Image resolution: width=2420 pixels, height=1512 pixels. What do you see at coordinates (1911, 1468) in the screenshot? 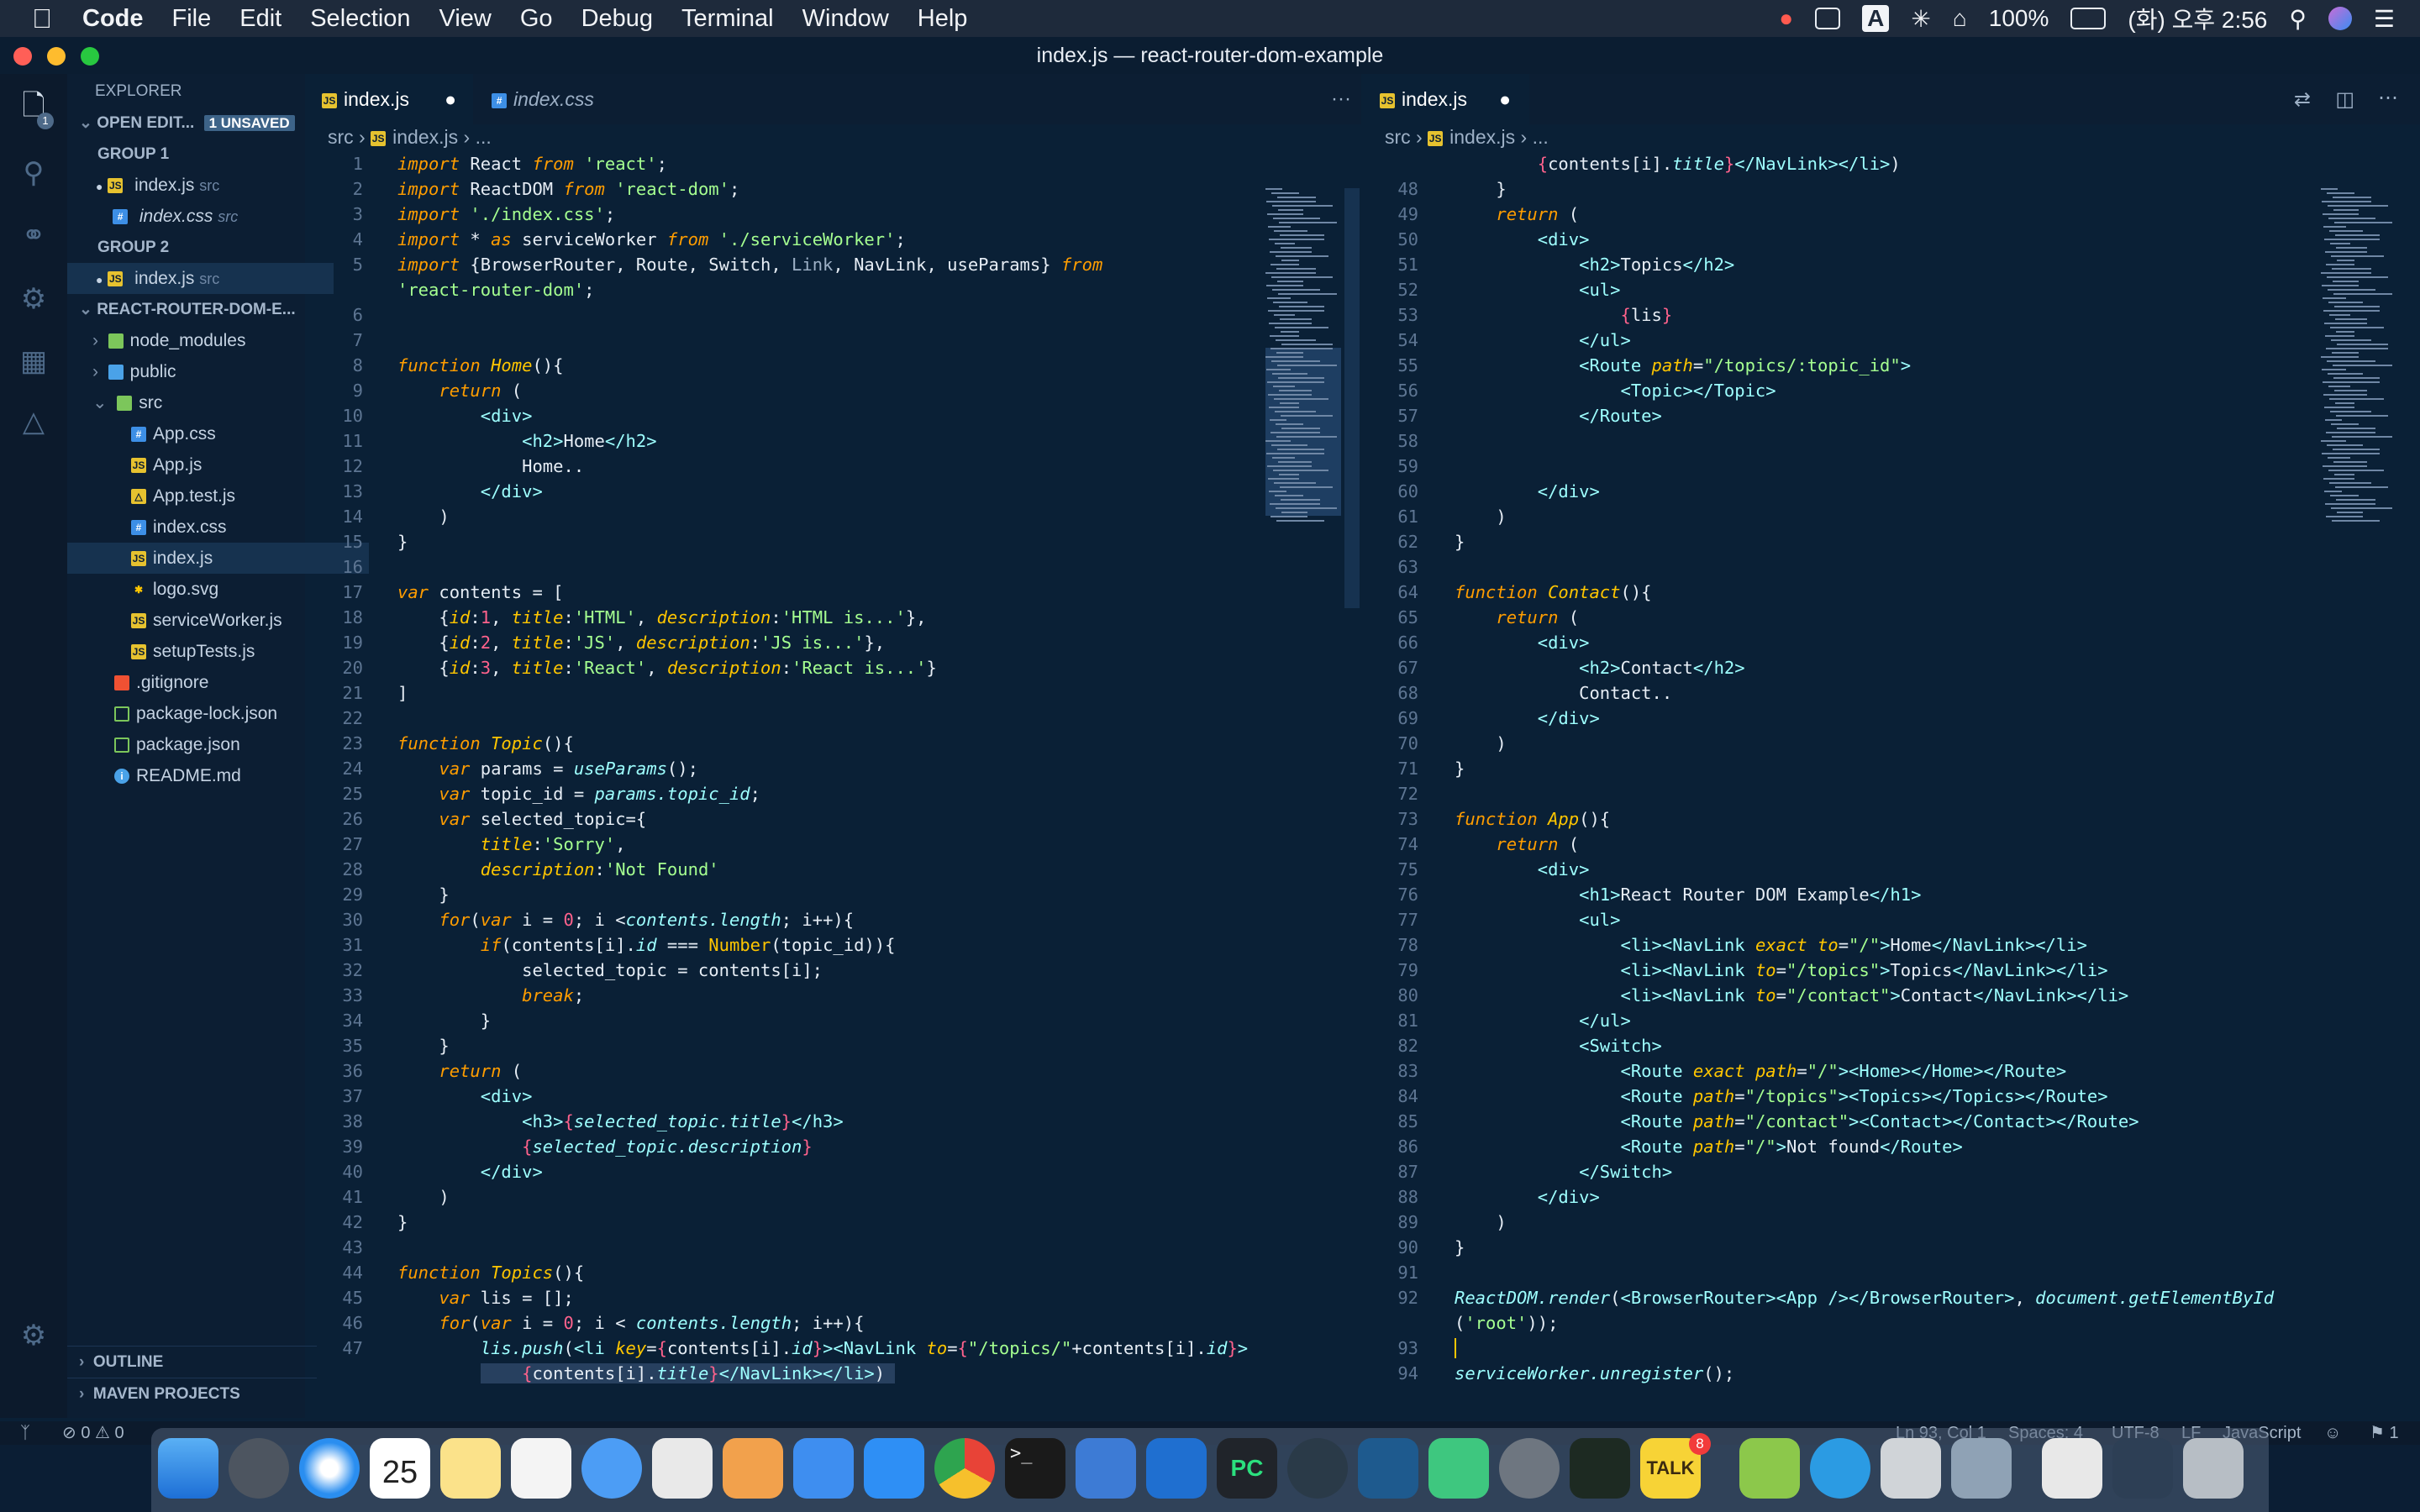
I see `instruments-icon` at bounding box center [1911, 1468].